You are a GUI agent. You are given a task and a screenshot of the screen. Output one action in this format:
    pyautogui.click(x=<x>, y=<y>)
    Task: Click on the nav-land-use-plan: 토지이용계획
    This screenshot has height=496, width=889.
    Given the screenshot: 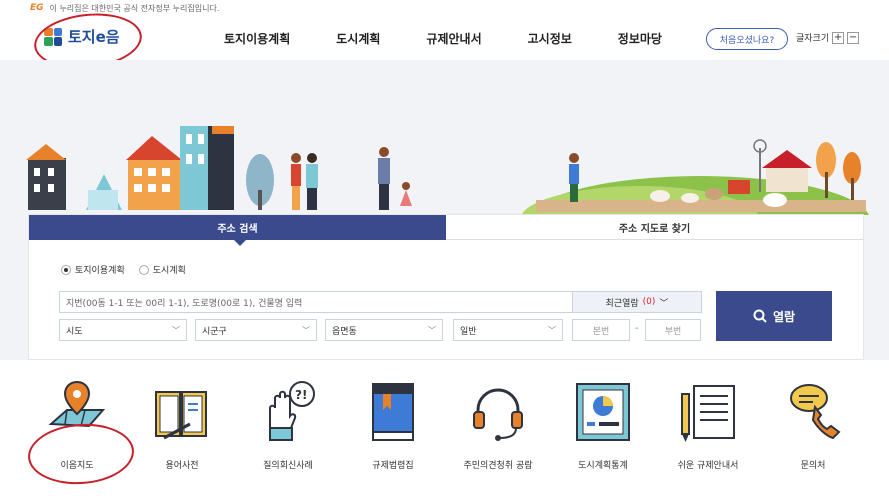 What is the action you would take?
    pyautogui.click(x=257, y=38)
    